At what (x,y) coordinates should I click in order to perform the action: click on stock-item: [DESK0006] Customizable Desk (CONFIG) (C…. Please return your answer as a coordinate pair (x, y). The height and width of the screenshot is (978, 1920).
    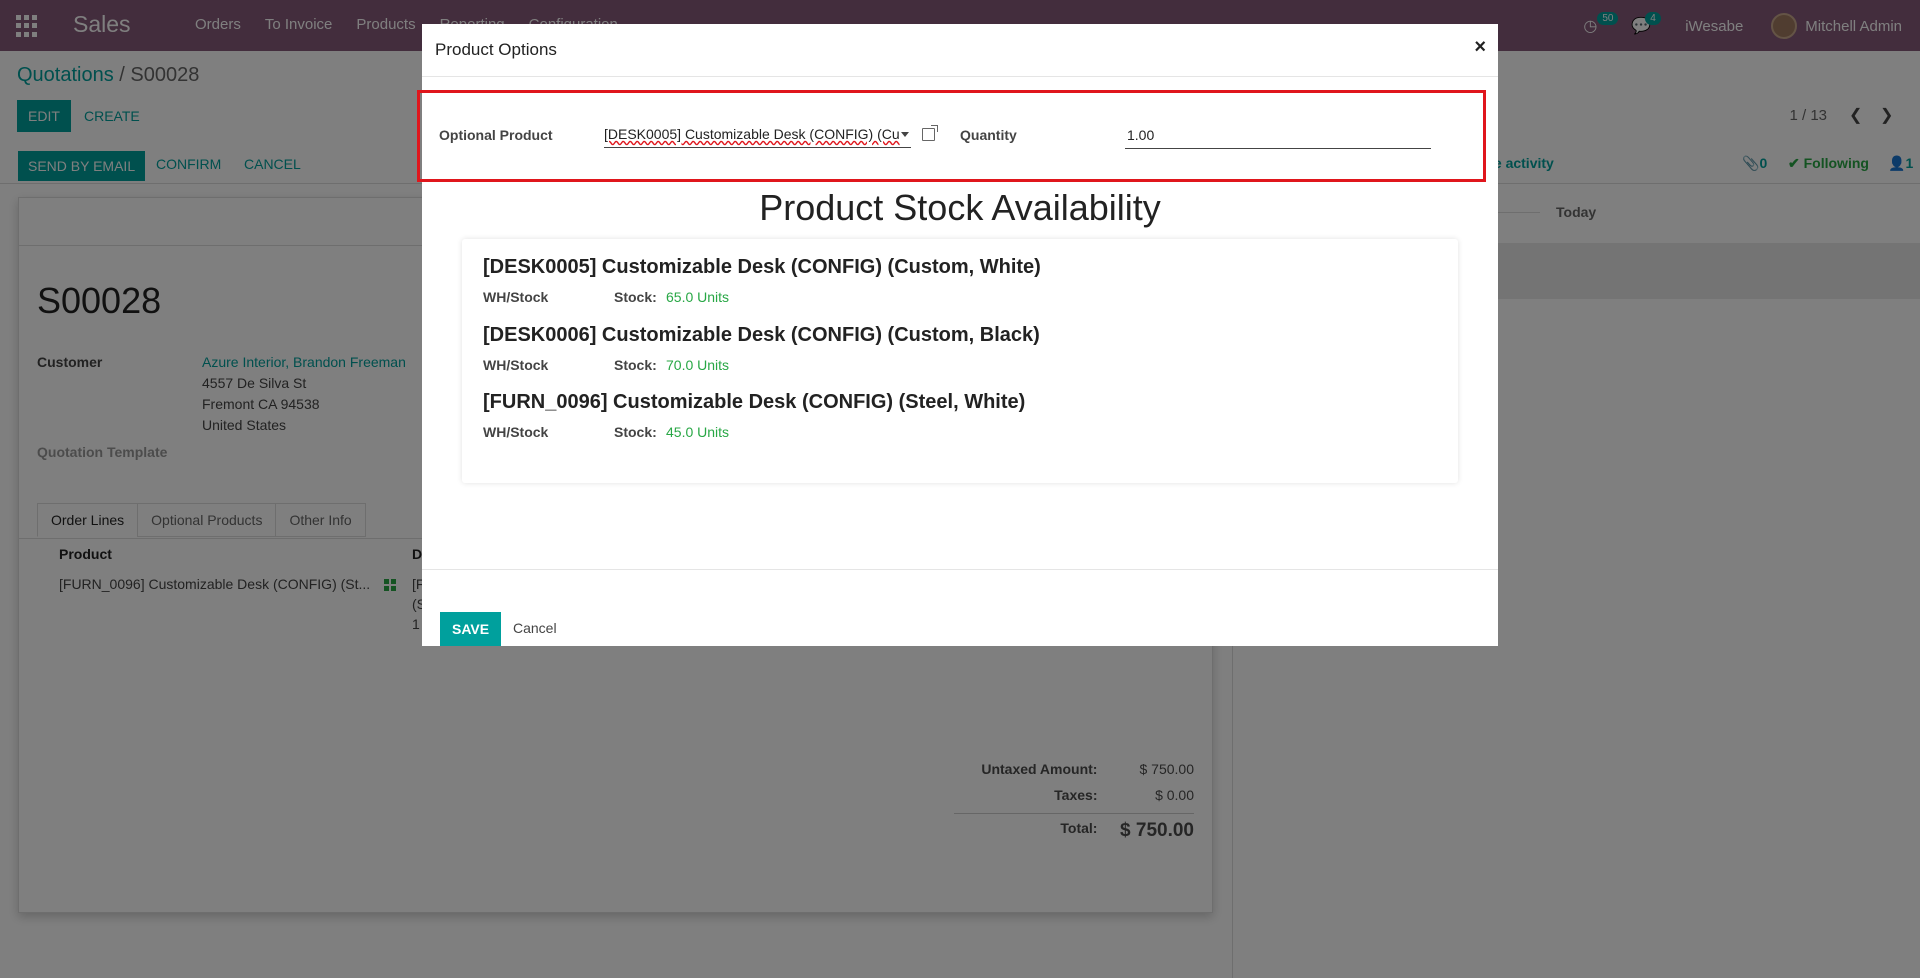
    Looking at the image, I should click on (761, 348).